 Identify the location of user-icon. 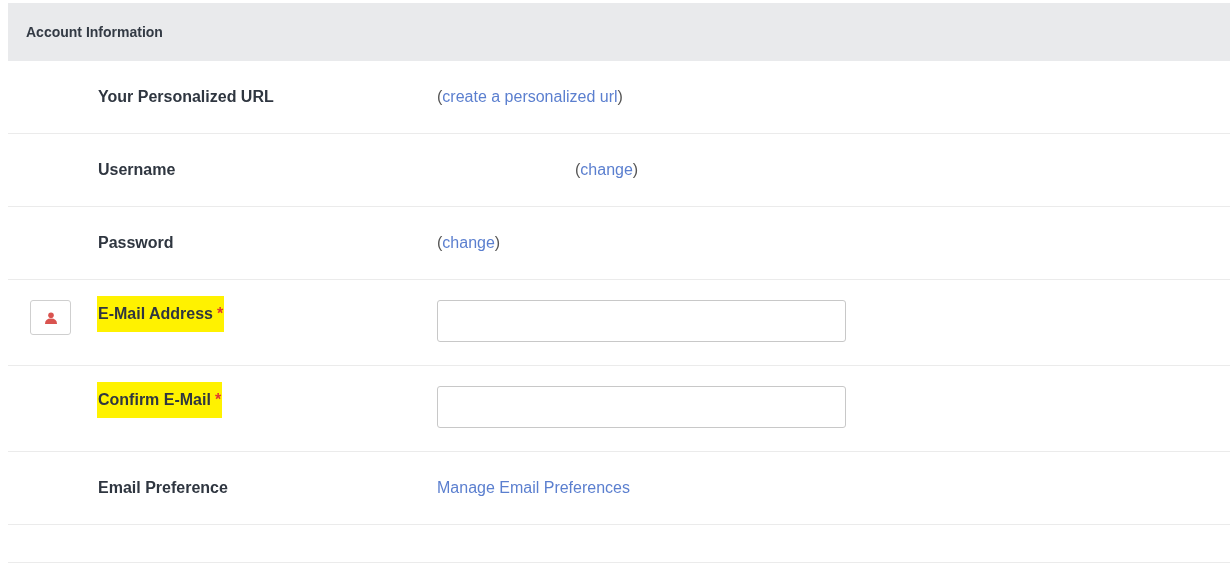
(50, 317).